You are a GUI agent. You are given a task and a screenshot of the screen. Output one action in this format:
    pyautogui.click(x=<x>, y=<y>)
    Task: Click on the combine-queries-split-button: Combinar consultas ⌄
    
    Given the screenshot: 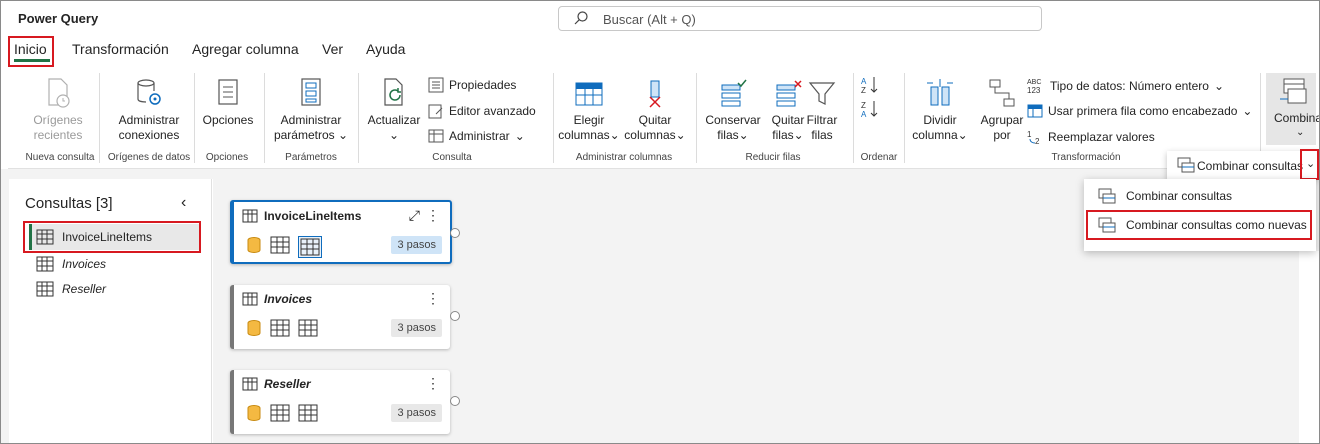 What is the action you would take?
    pyautogui.click(x=1243, y=165)
    